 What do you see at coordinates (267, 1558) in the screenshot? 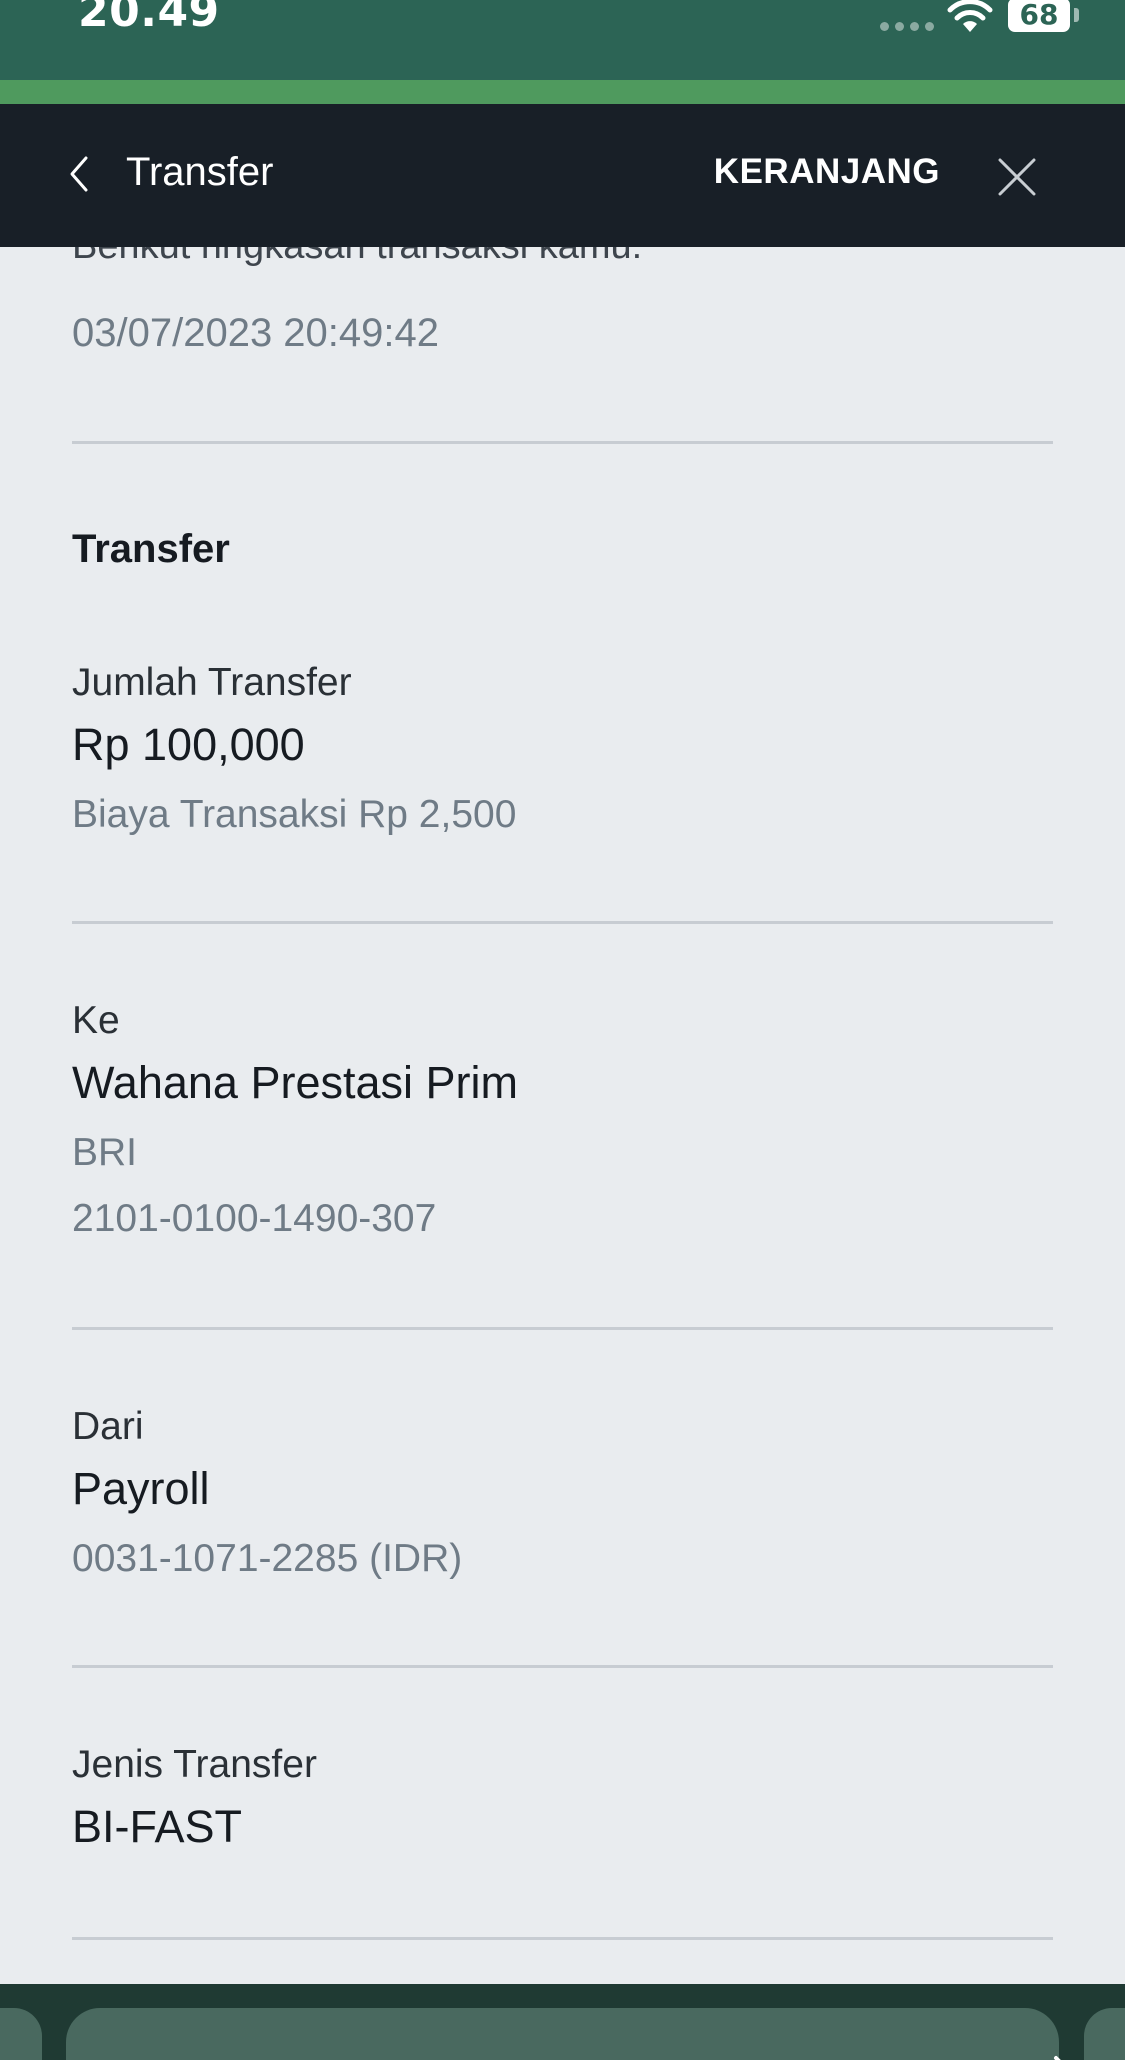
I see `source-account: 0031-1071-2285 (IDR)` at bounding box center [267, 1558].